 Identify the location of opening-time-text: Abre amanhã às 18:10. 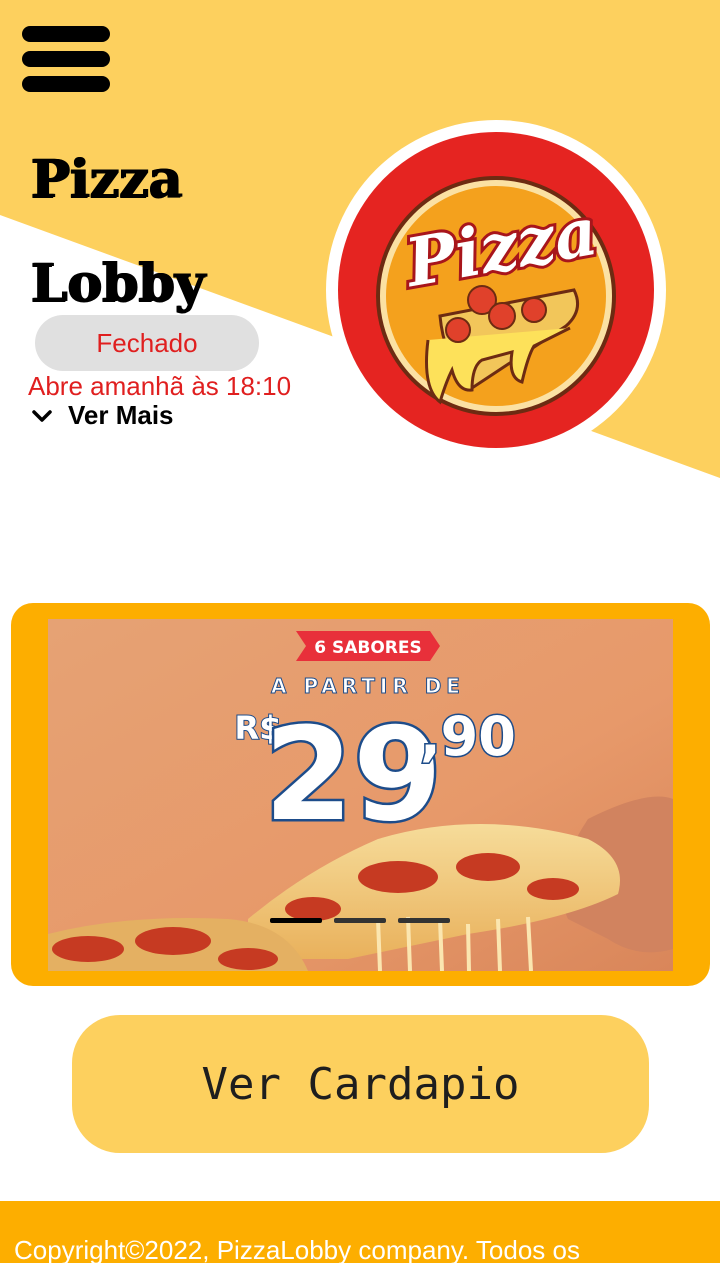
(160, 386).